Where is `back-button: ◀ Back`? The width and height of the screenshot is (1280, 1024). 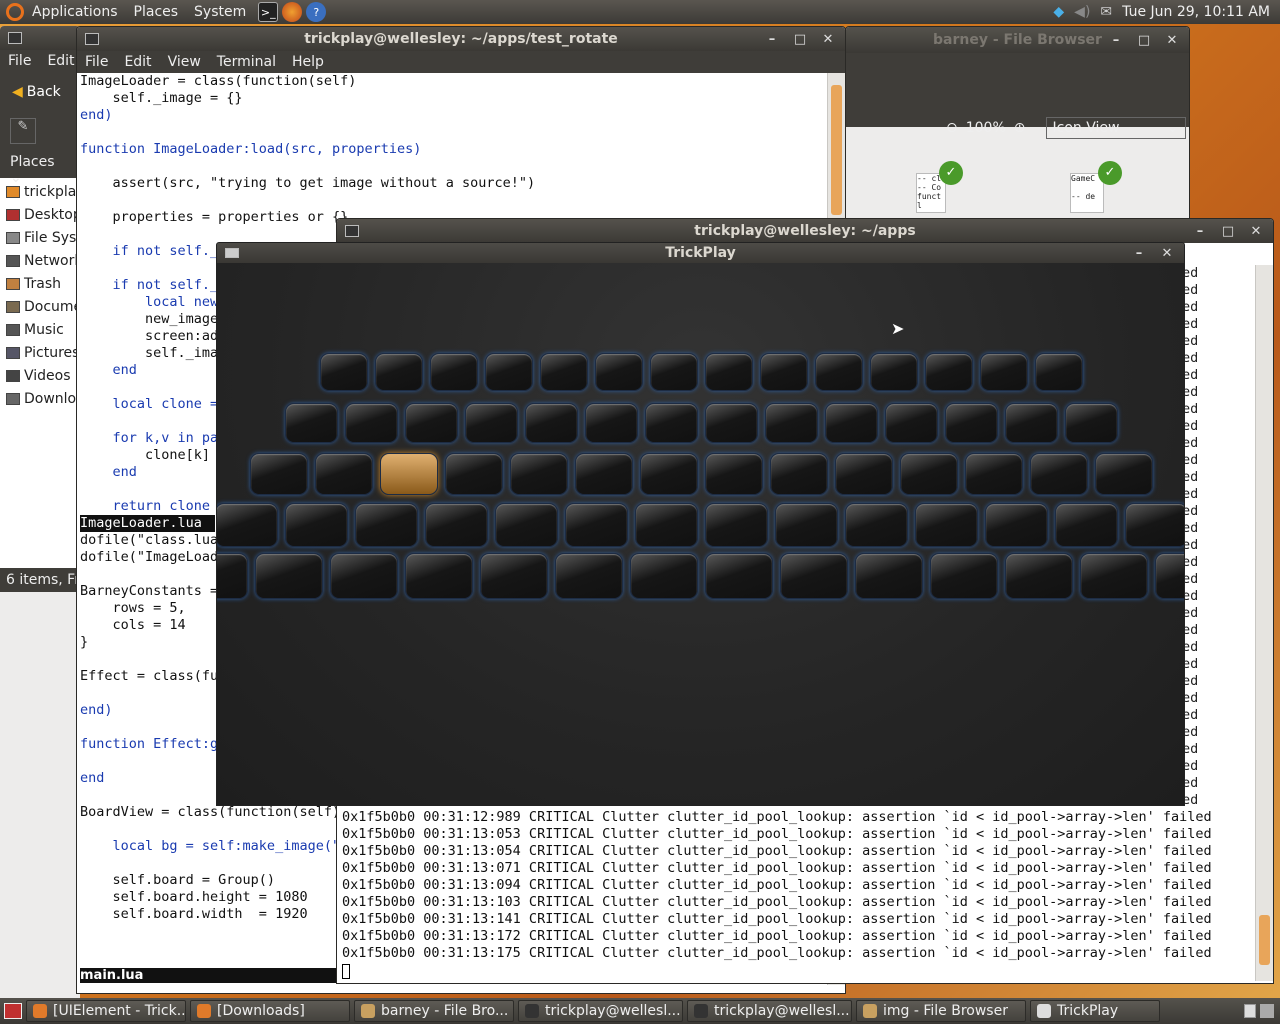 back-button: ◀ Back is located at coordinates (40, 92).